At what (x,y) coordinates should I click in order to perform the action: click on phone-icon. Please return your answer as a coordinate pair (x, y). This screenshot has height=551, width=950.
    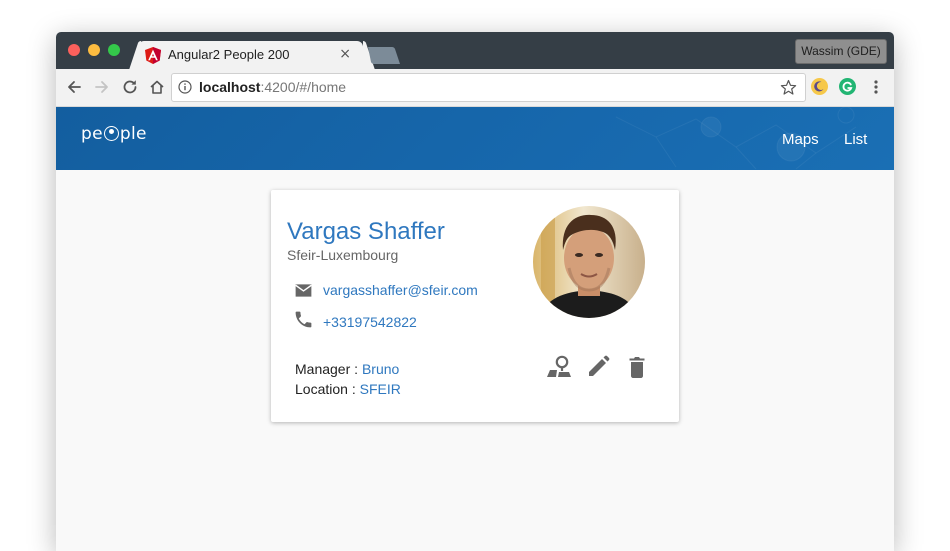
    Looking at the image, I should click on (303, 319).